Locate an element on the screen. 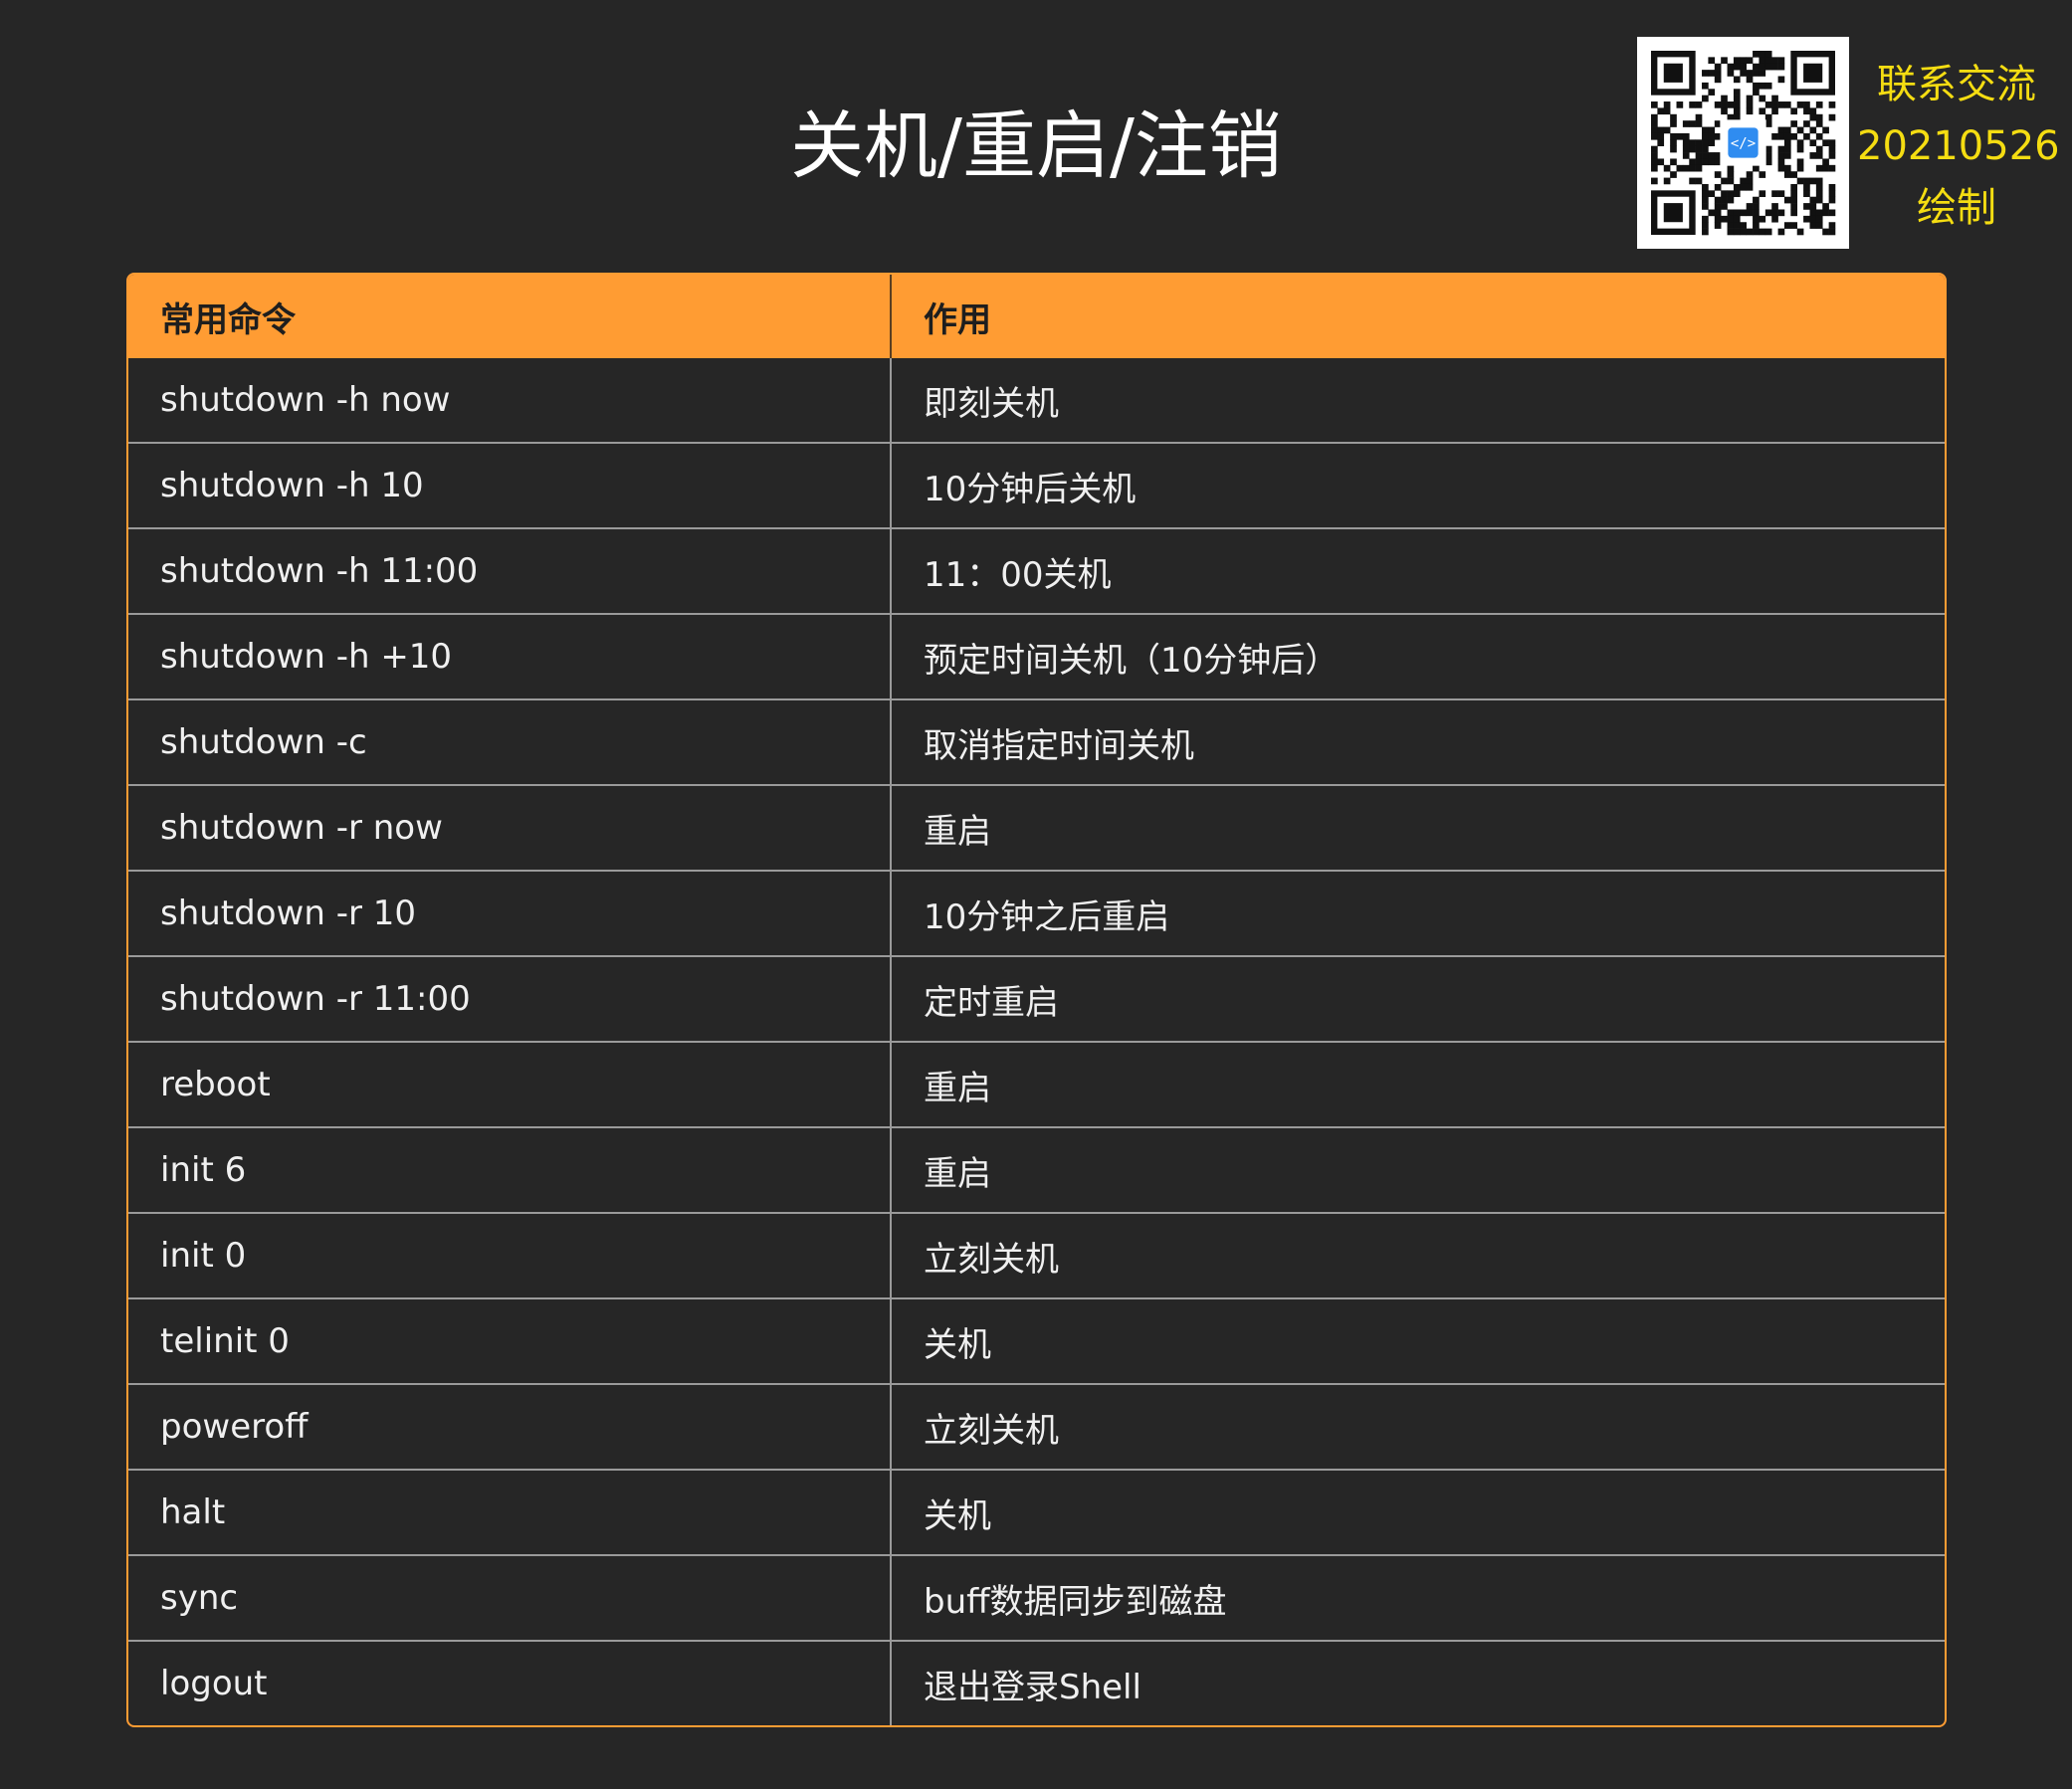 The width and height of the screenshot is (2072, 1789). table-row: telinit 0 关机 is located at coordinates (1036, 1340).